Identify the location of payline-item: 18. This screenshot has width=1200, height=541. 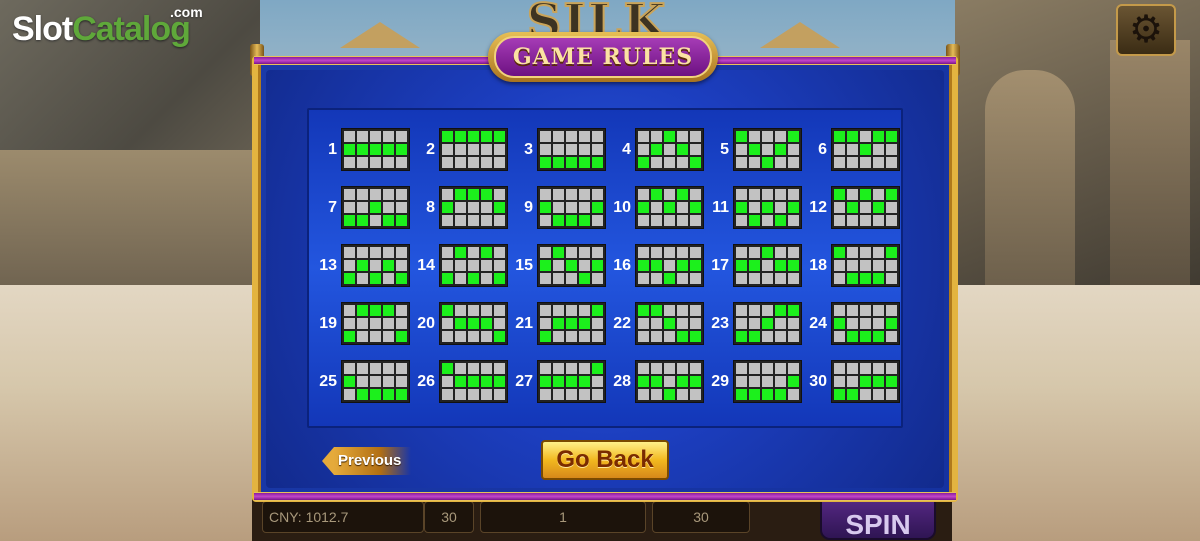
(849, 265).